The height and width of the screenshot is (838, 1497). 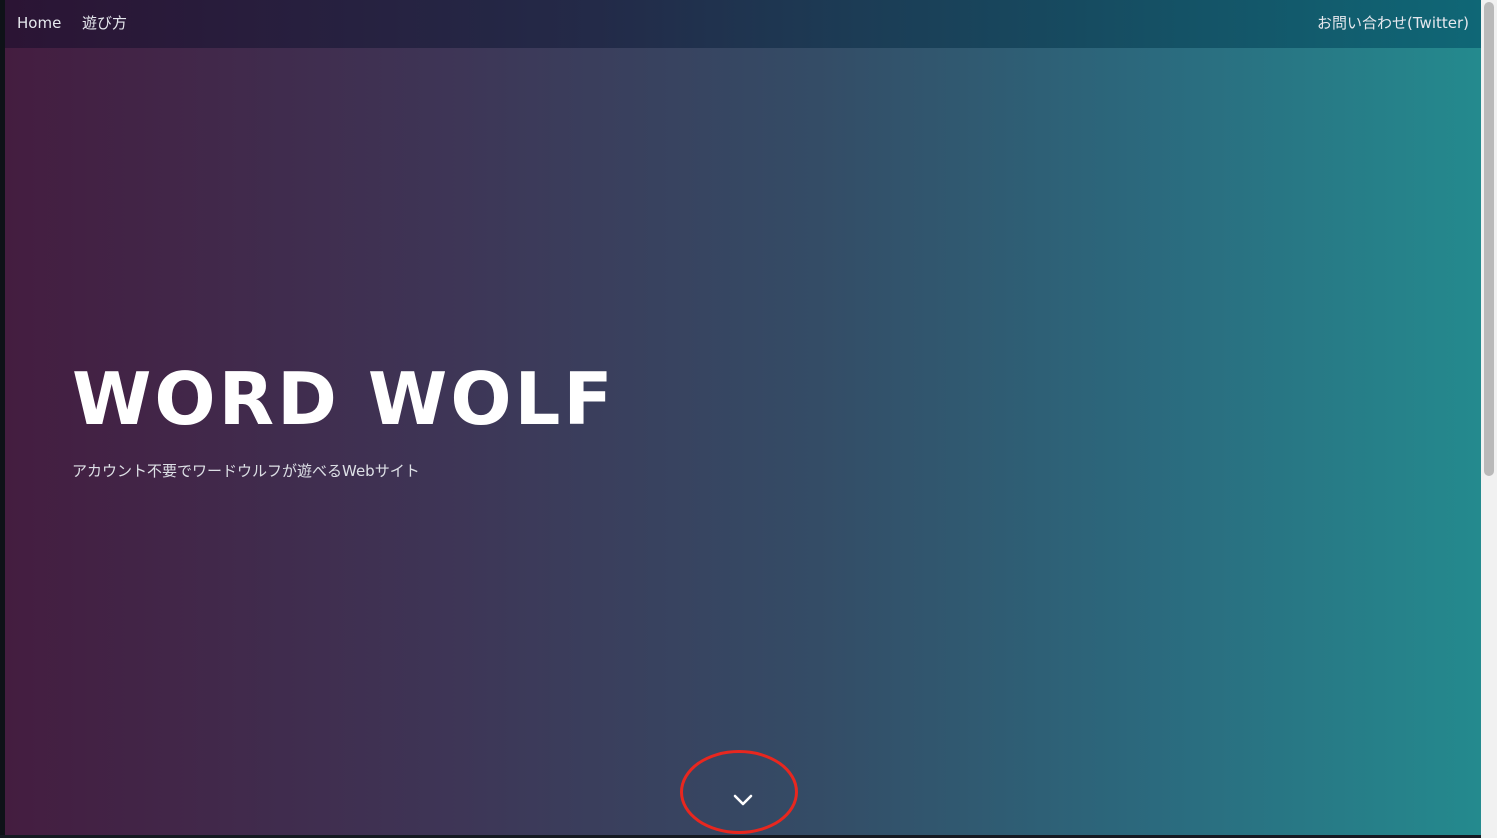 What do you see at coordinates (39, 23) in the screenshot?
I see `nav-home-link: Home` at bounding box center [39, 23].